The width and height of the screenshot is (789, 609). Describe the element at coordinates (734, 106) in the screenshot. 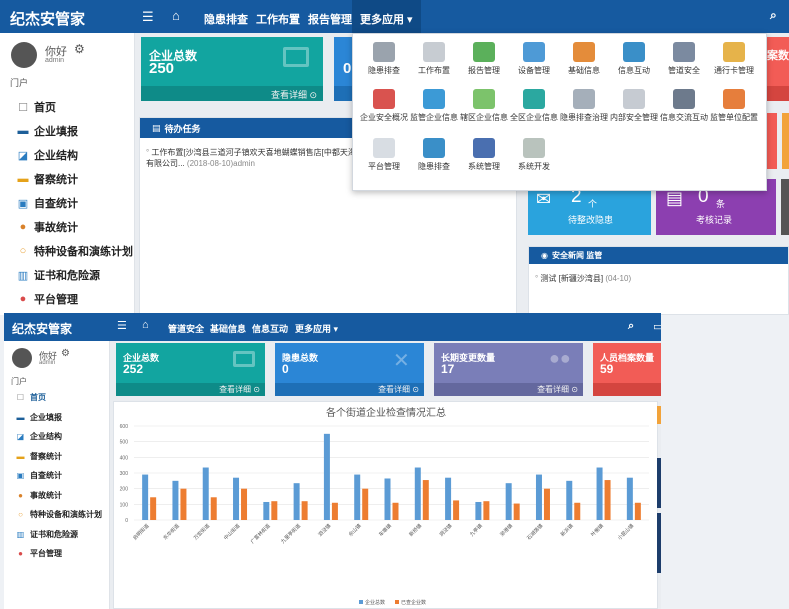

I see `app-config: 监管单位配置` at that location.